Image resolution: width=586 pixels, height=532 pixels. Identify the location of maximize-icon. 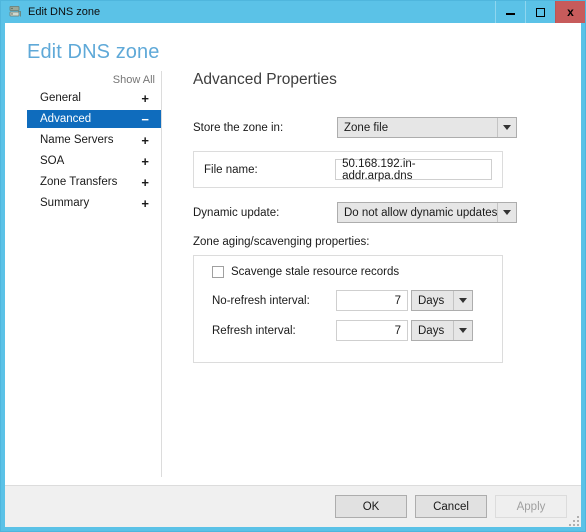
(540, 12).